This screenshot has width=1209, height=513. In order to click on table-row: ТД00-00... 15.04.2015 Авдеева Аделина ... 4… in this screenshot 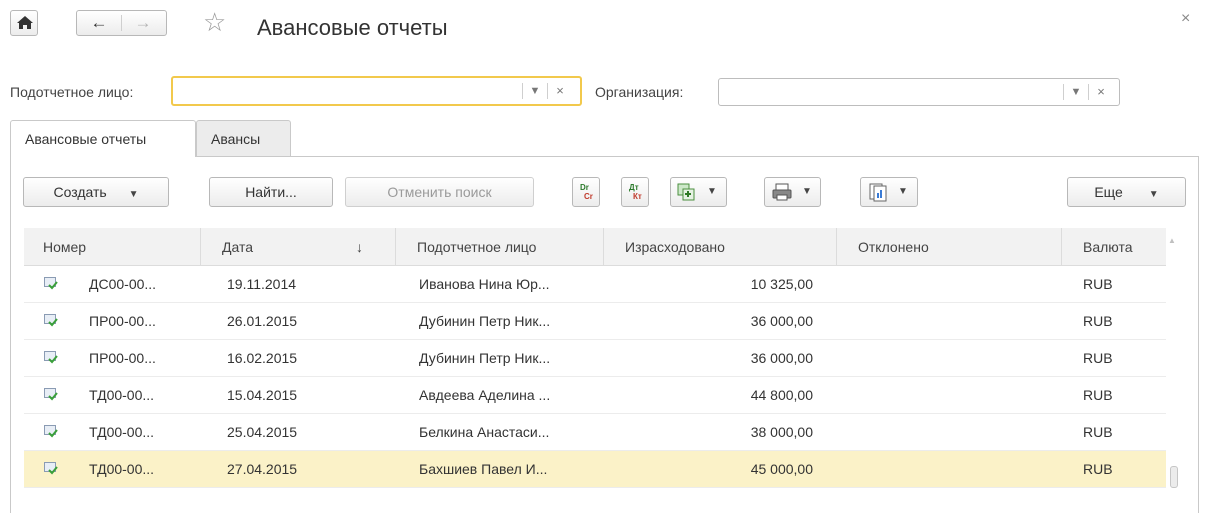, I will do `click(600, 395)`.